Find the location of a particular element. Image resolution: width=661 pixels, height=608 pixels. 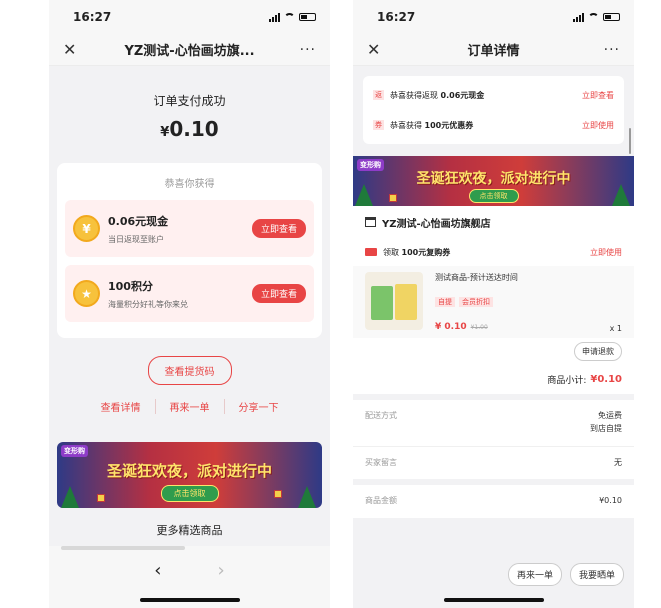

reward-title: 0.06元现金 is located at coordinates (138, 221).